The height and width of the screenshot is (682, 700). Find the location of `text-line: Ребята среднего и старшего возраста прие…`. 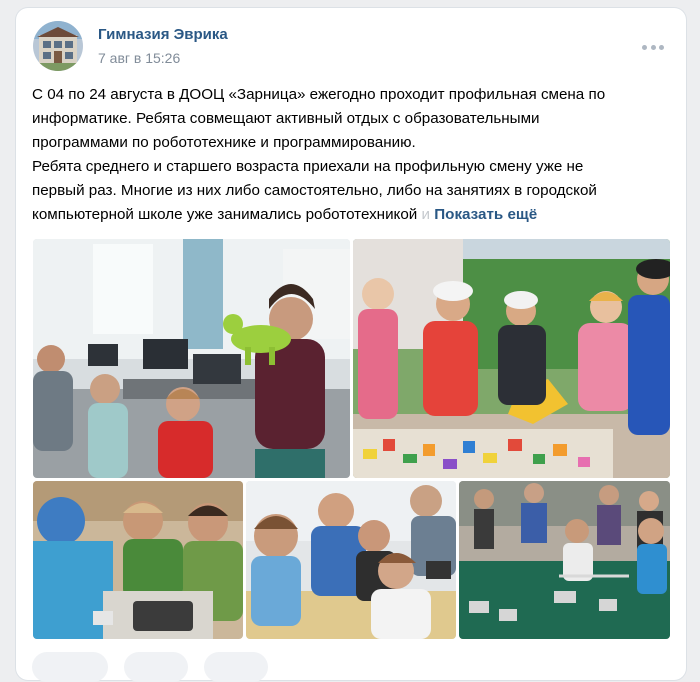

text-line: Ребята среднего и старшего возраста прие… is located at coordinates (308, 166).